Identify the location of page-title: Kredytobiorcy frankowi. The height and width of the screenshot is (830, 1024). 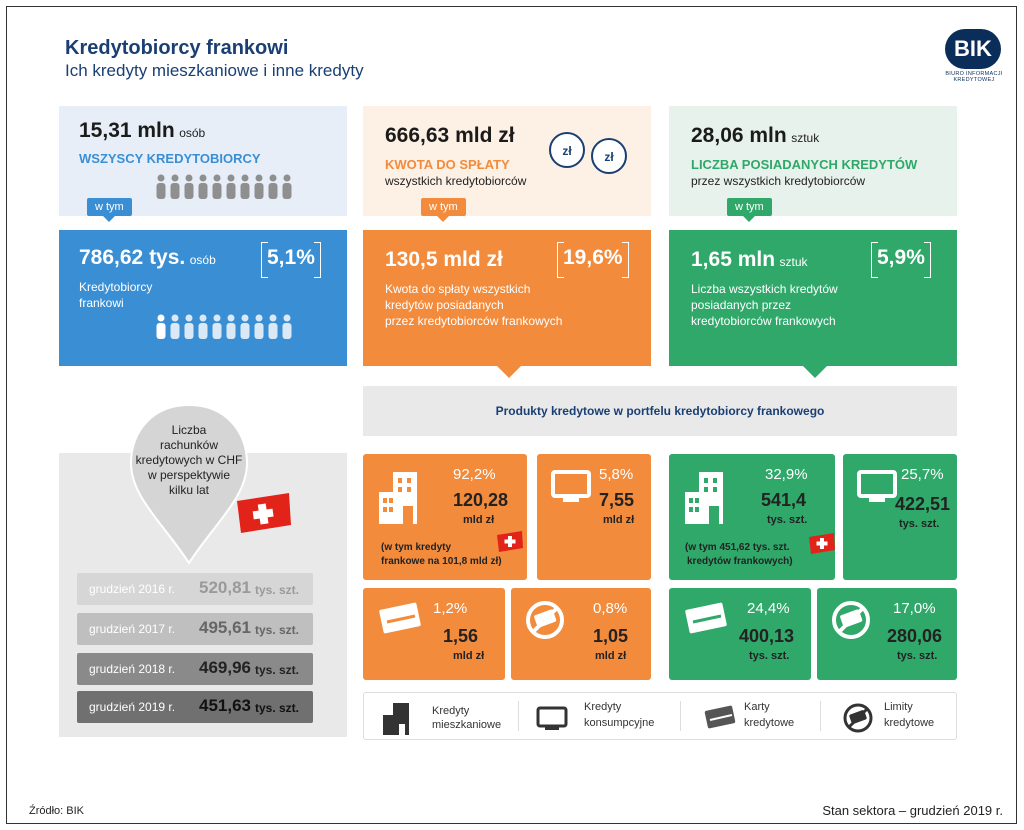
(177, 48).